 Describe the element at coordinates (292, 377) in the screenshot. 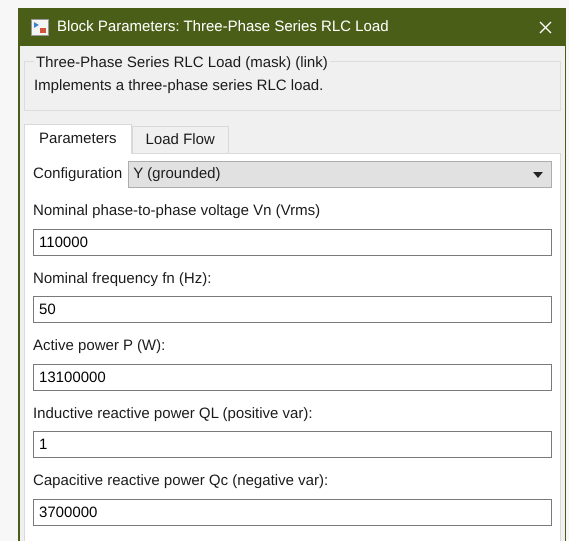

I see `input-field: 13100000` at that location.